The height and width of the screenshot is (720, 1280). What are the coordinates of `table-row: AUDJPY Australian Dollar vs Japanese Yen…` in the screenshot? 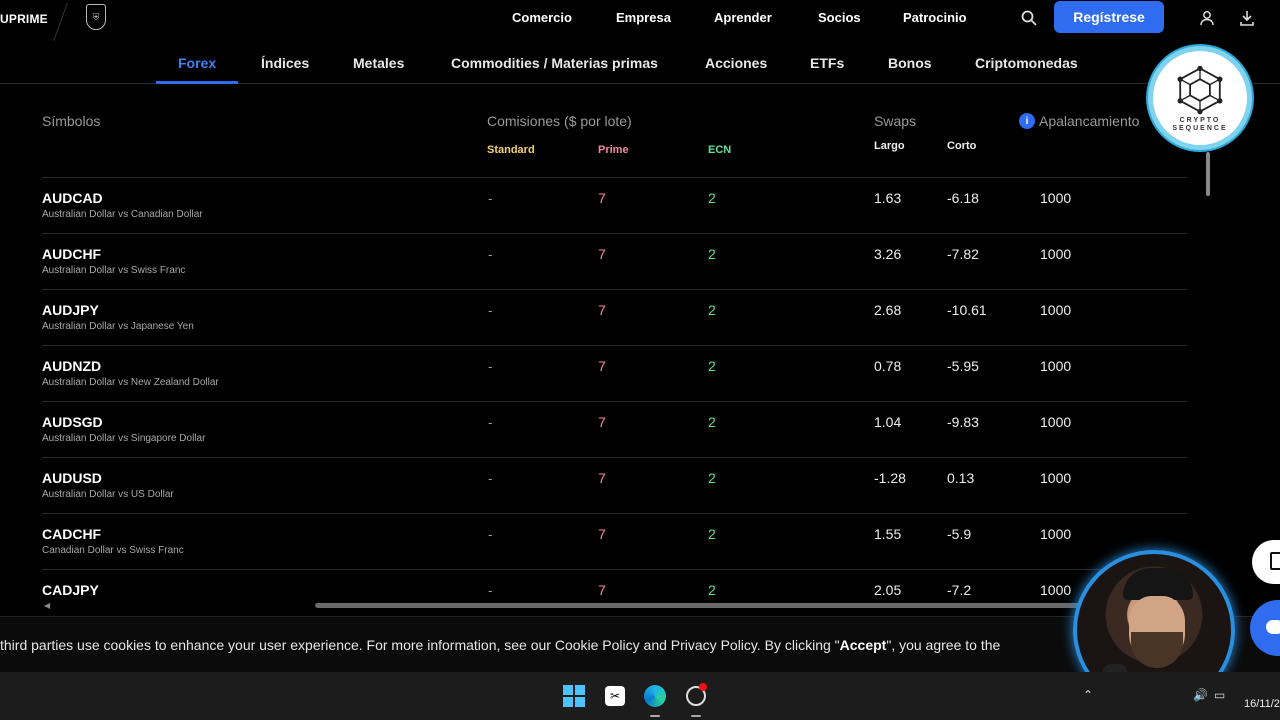 It's located at (614, 317).